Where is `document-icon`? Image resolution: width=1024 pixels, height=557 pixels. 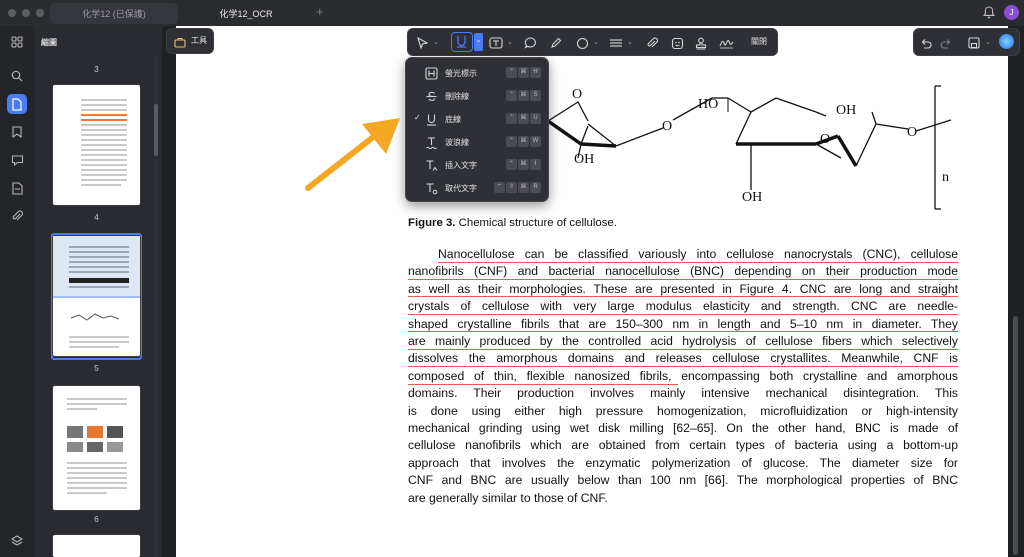 document-icon is located at coordinates (17, 188).